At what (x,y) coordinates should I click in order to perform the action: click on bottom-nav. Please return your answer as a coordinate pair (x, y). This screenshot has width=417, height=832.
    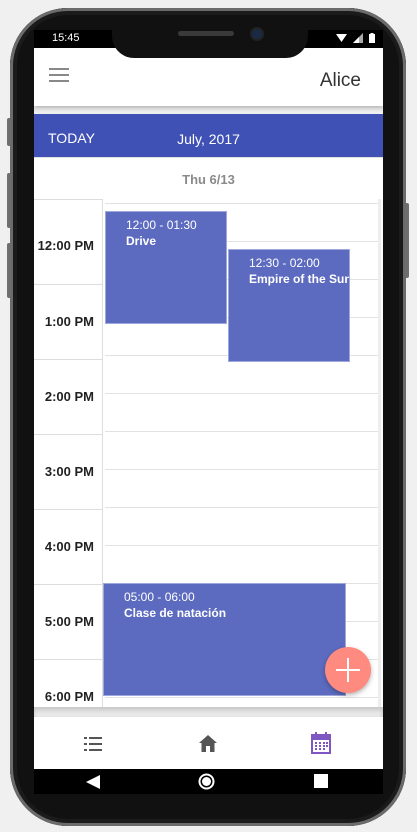
    Looking at the image, I should click on (208, 743).